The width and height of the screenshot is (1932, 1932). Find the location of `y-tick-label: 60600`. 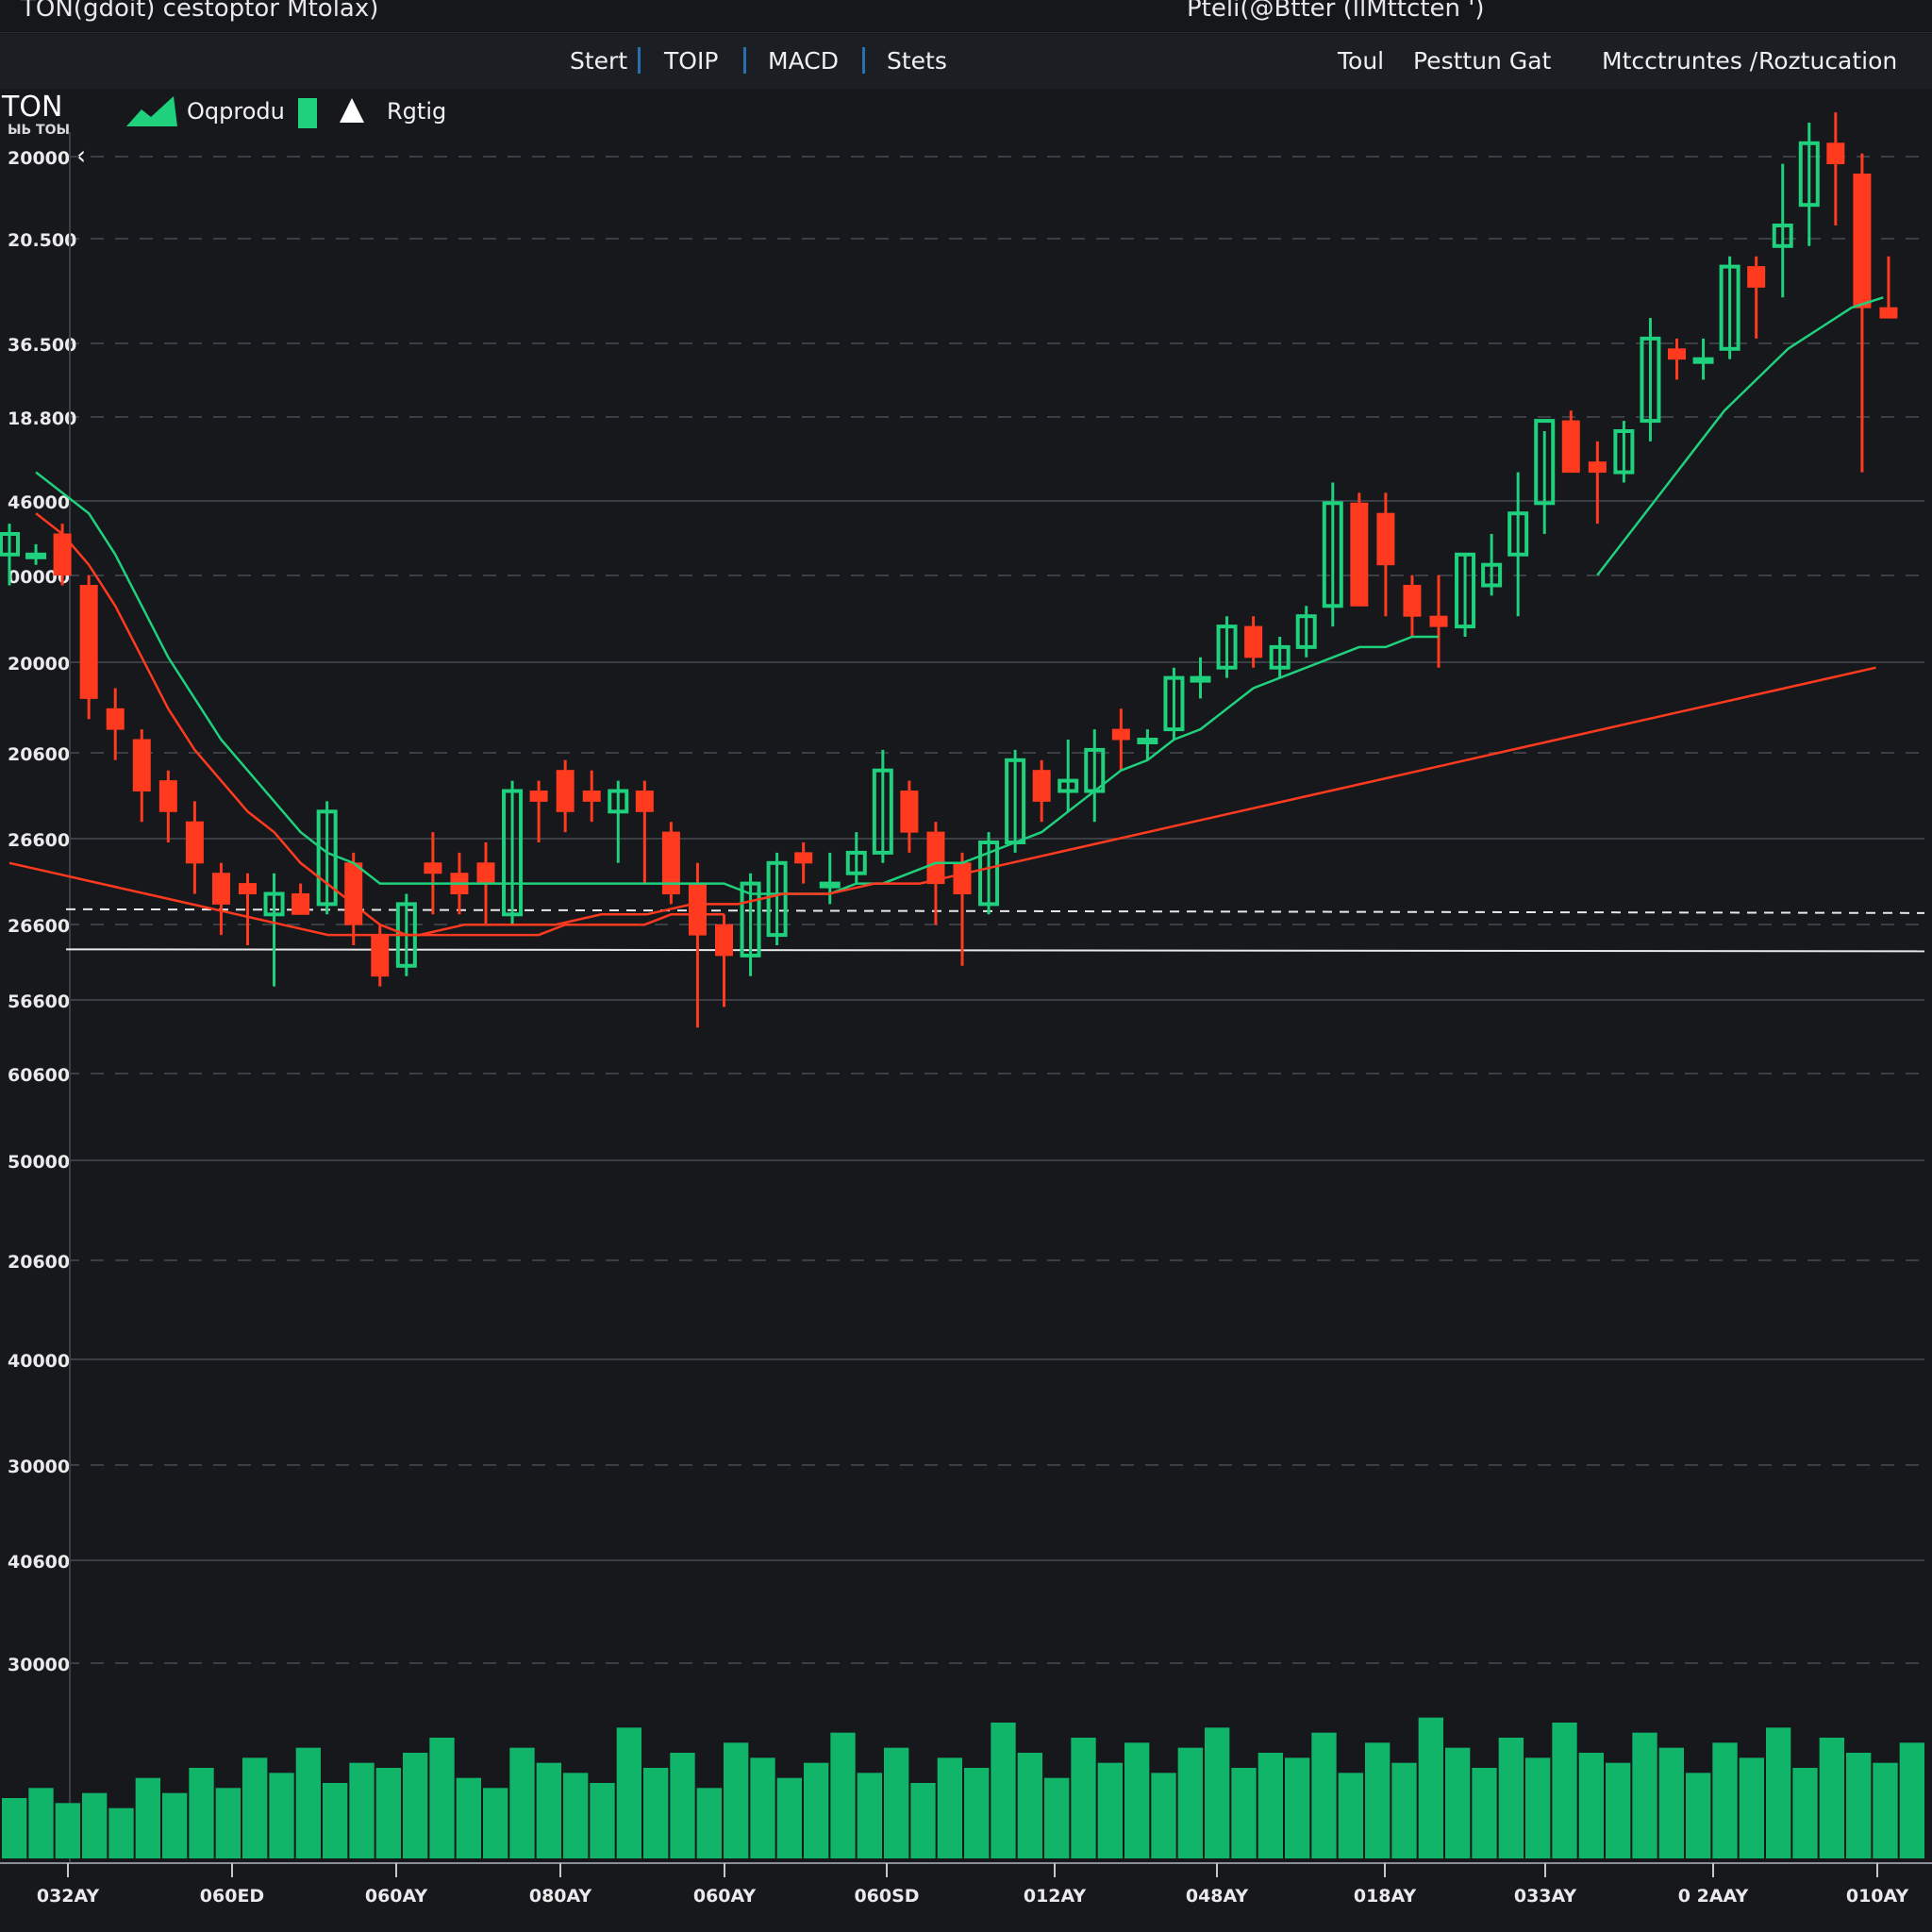

y-tick-label: 60600 is located at coordinates (39, 1076).